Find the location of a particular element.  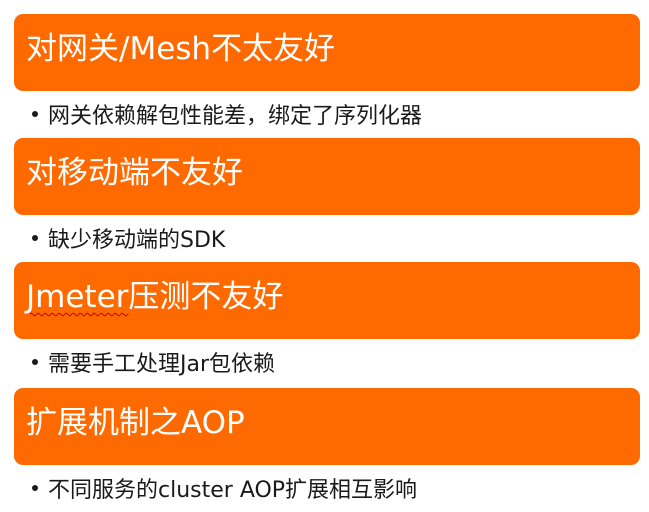

section-title: 对网关/Mesh不太友好 is located at coordinates (181, 49).